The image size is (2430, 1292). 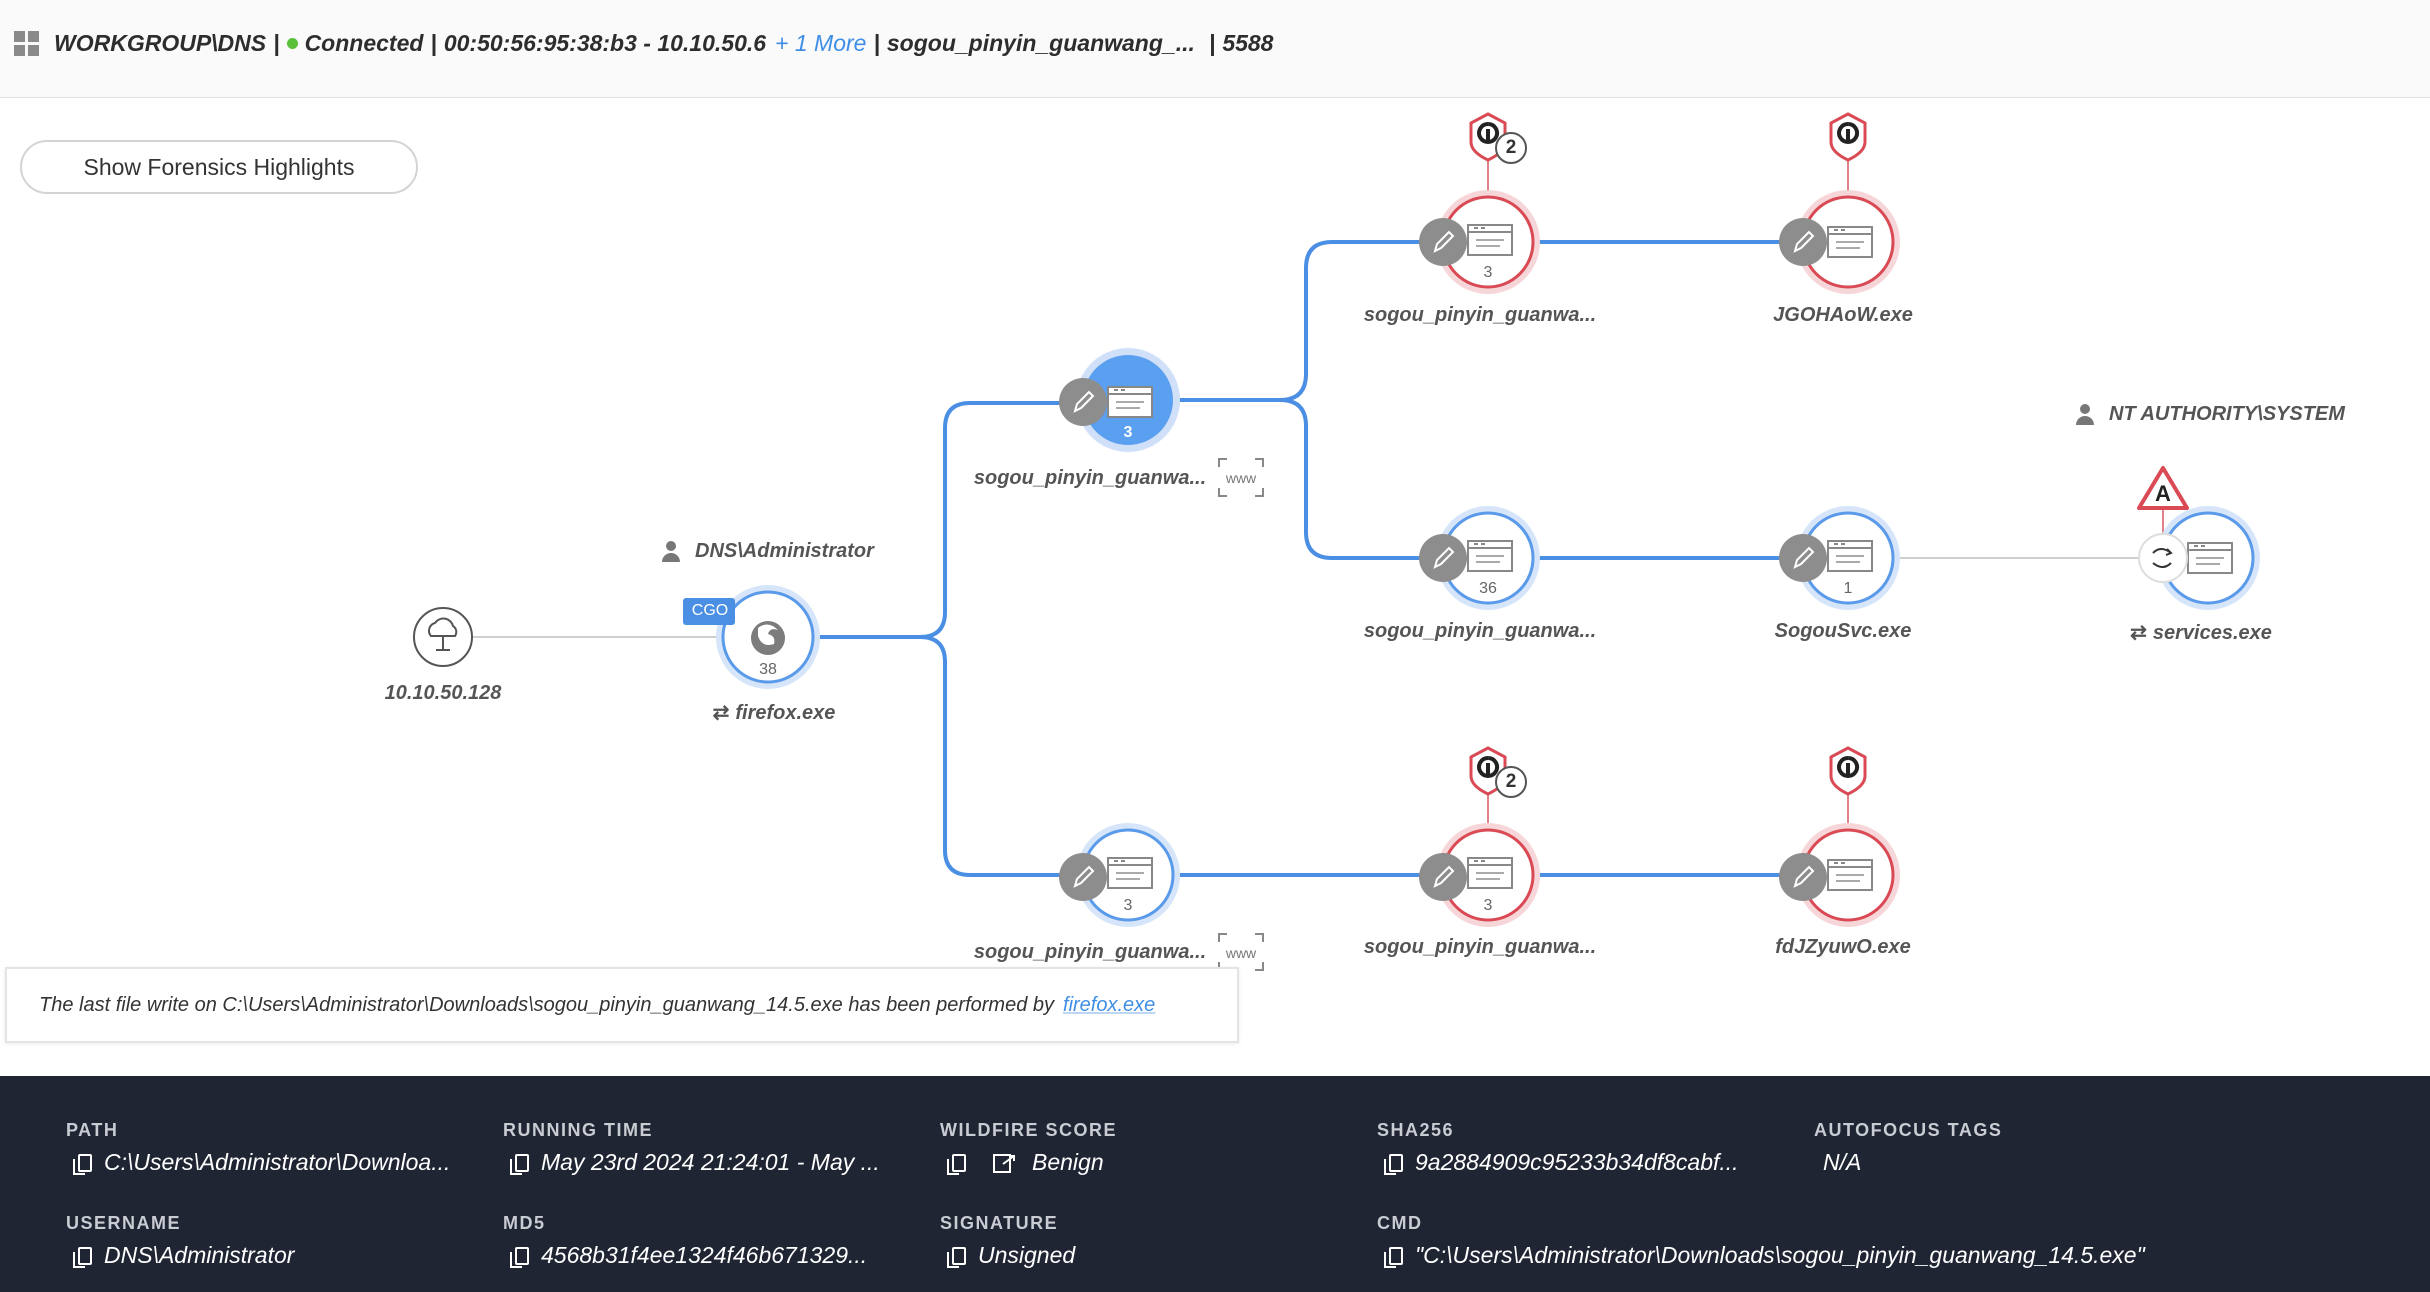 I want to click on services-process-node, so click(x=2199, y=558).